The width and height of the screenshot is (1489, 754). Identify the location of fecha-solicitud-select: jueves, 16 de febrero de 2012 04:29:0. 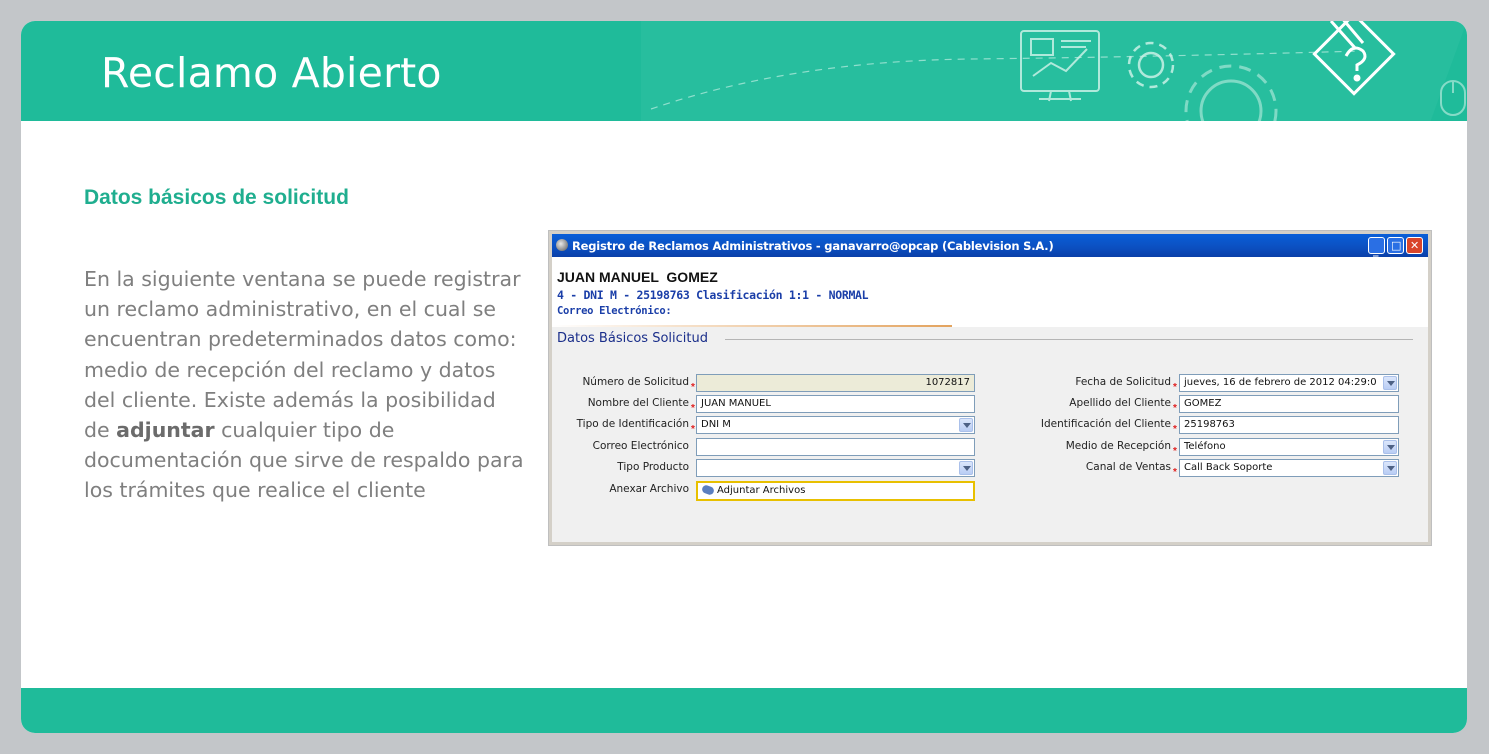
(1289, 383).